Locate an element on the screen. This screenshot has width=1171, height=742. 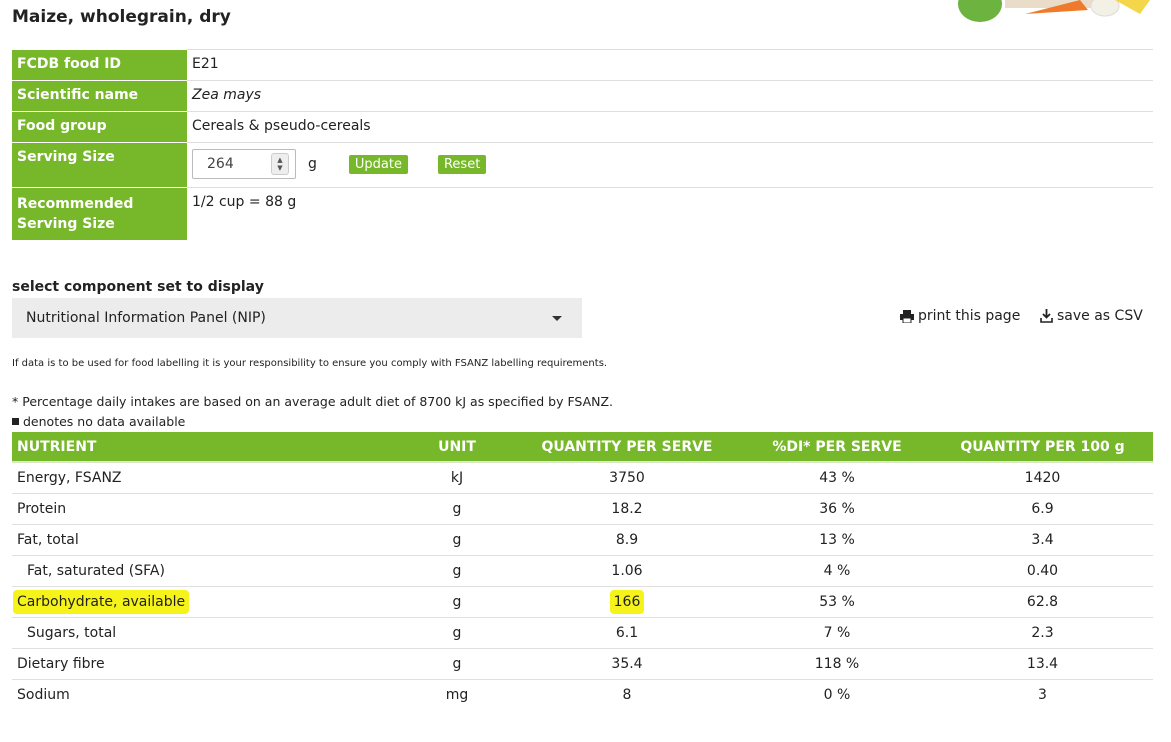
no-data-note: denotes no data available is located at coordinates (98, 421).